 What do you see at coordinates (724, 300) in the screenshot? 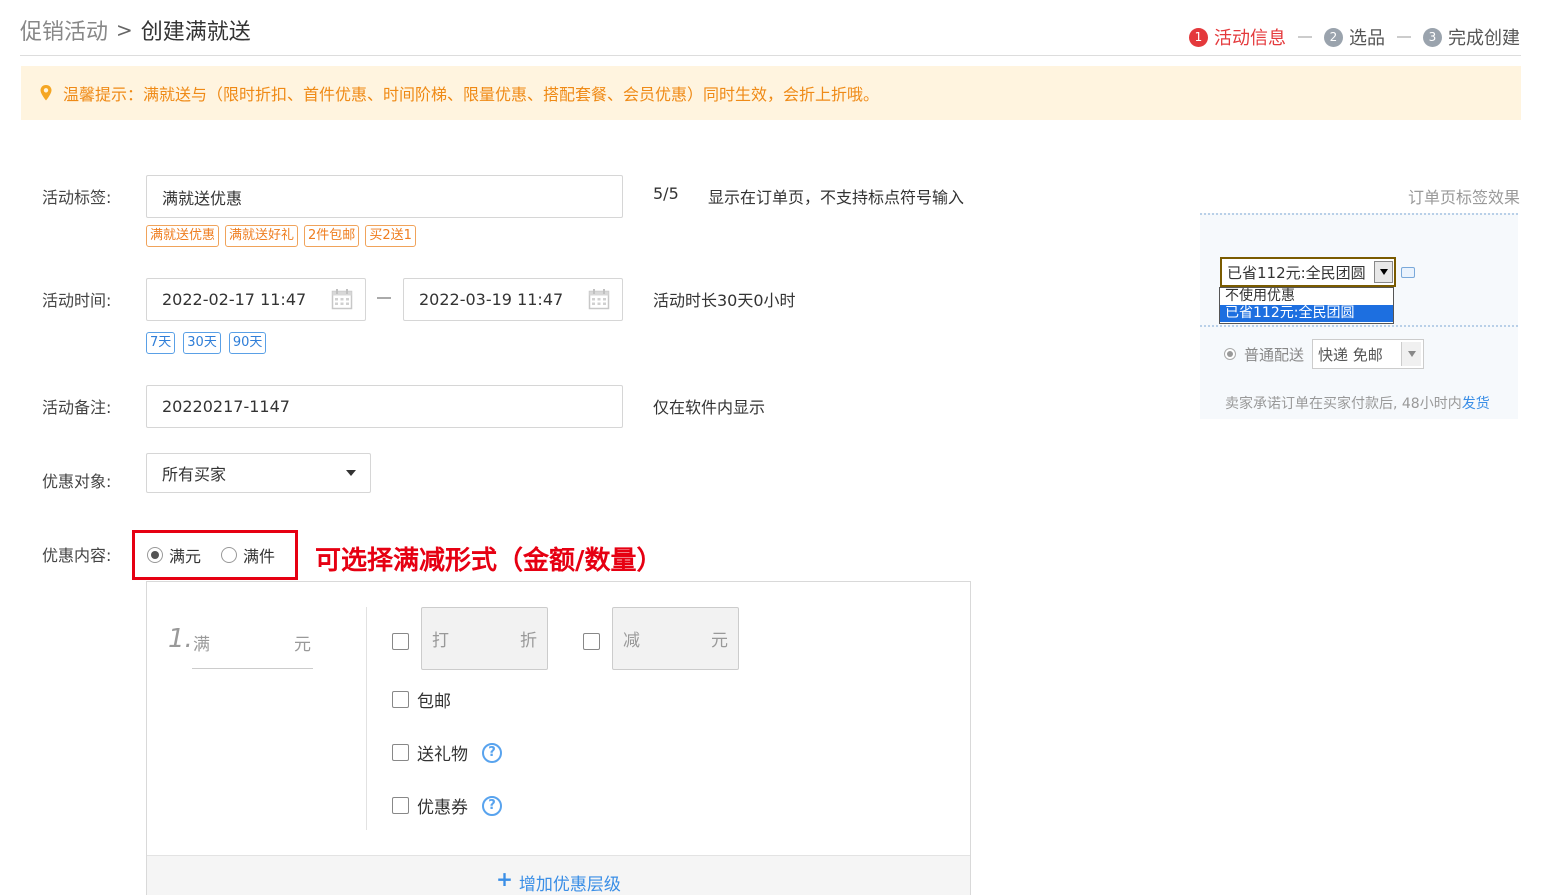
I see `duration-hint: 活动时长30天0小时` at bounding box center [724, 300].